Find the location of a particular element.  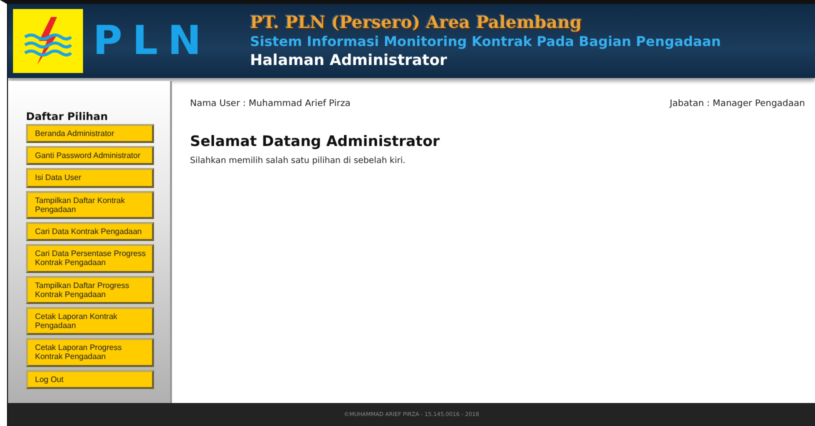

welcome-heading: Selamat Datang Administrator is located at coordinates (315, 142).